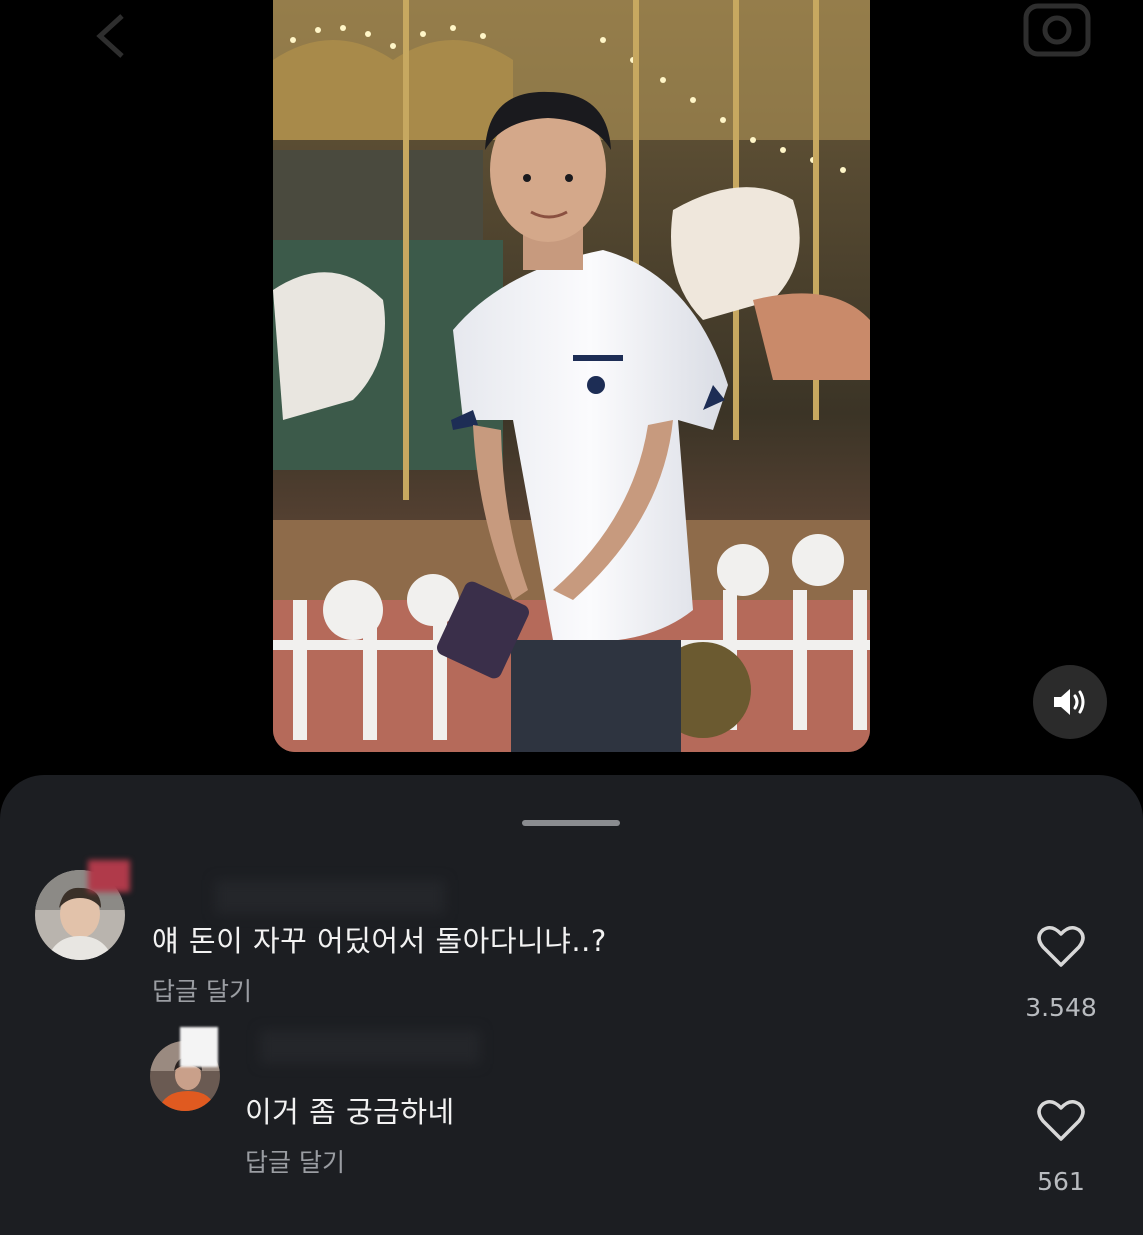 This screenshot has width=1143, height=1235. I want to click on camera-icon, so click(1057, 30).